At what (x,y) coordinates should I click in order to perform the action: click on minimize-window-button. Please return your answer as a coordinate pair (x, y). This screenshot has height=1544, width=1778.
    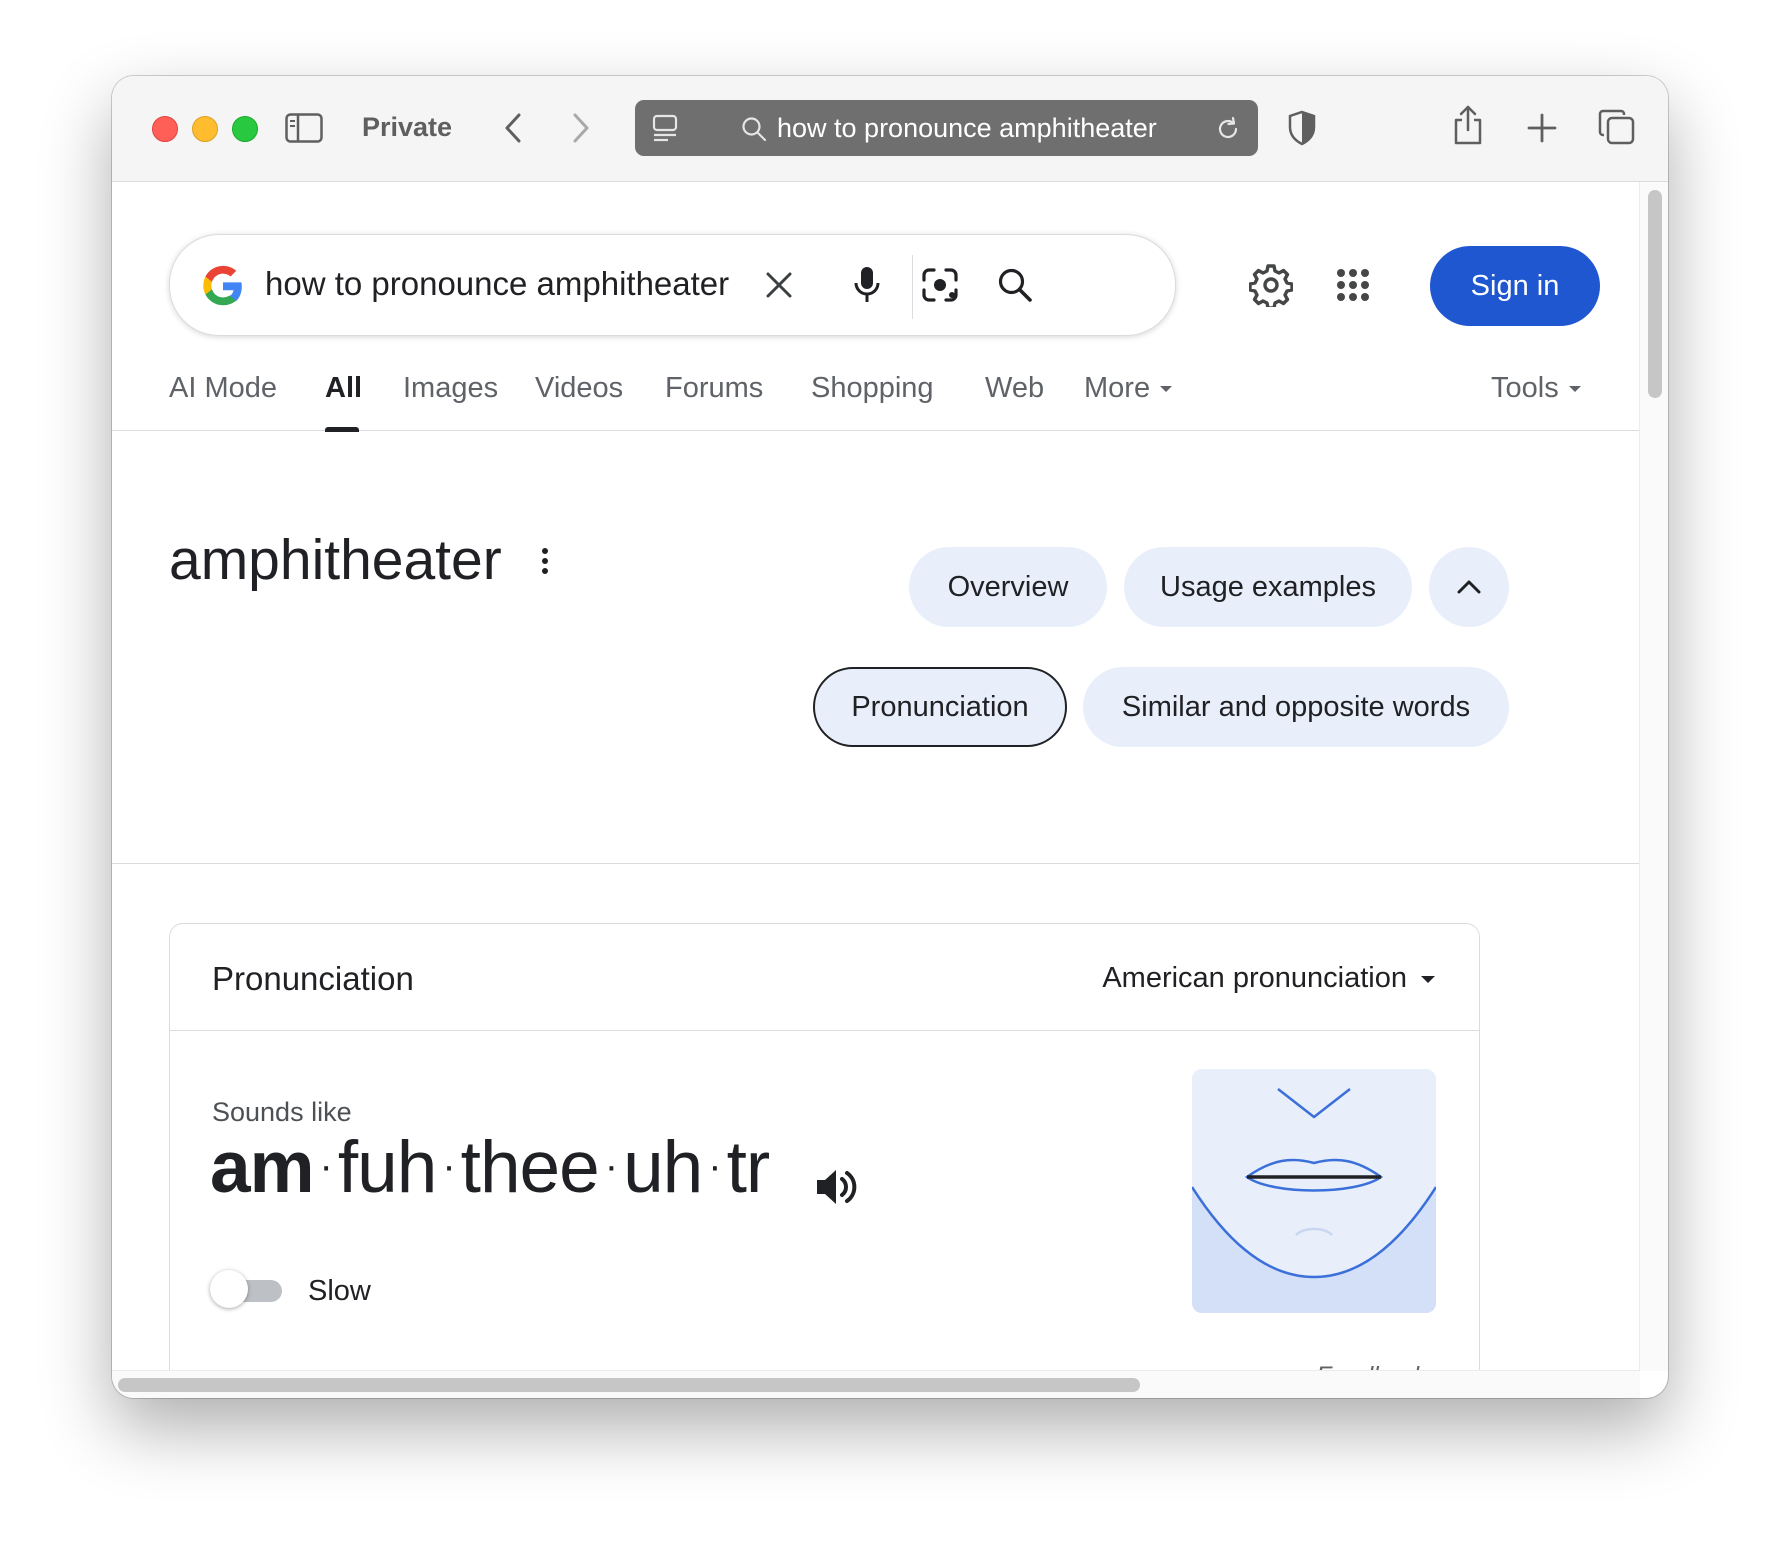
    Looking at the image, I should click on (205, 129).